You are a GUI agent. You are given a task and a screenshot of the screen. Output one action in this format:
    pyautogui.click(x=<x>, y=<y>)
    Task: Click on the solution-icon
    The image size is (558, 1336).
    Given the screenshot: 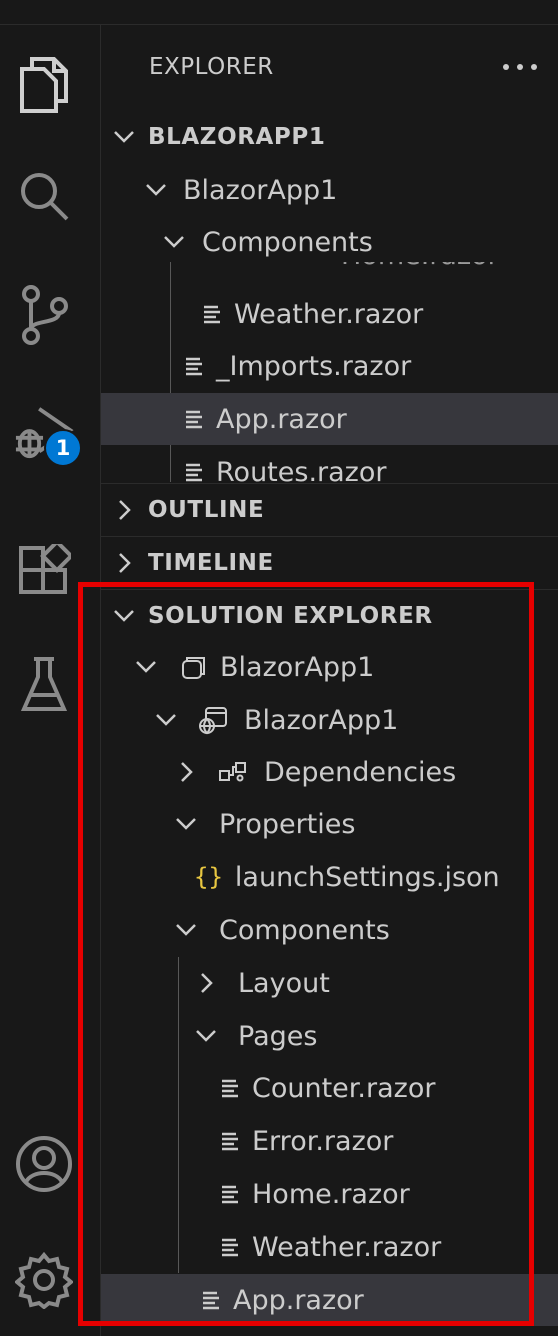 What is the action you would take?
    pyautogui.click(x=193, y=667)
    